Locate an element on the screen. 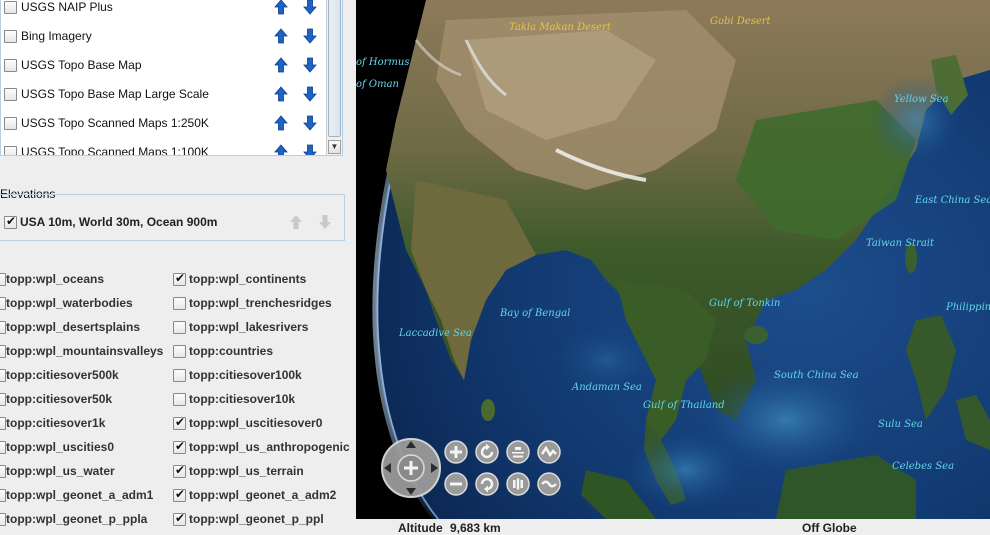 The image size is (990, 535). pitch-down-icon is located at coordinates (518, 484).